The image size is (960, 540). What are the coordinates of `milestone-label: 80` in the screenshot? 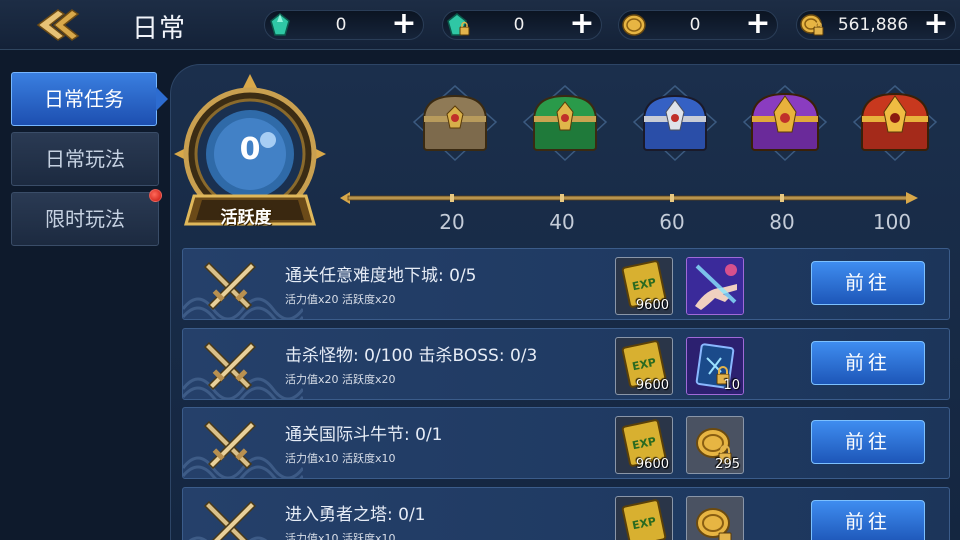 It's located at (782, 222).